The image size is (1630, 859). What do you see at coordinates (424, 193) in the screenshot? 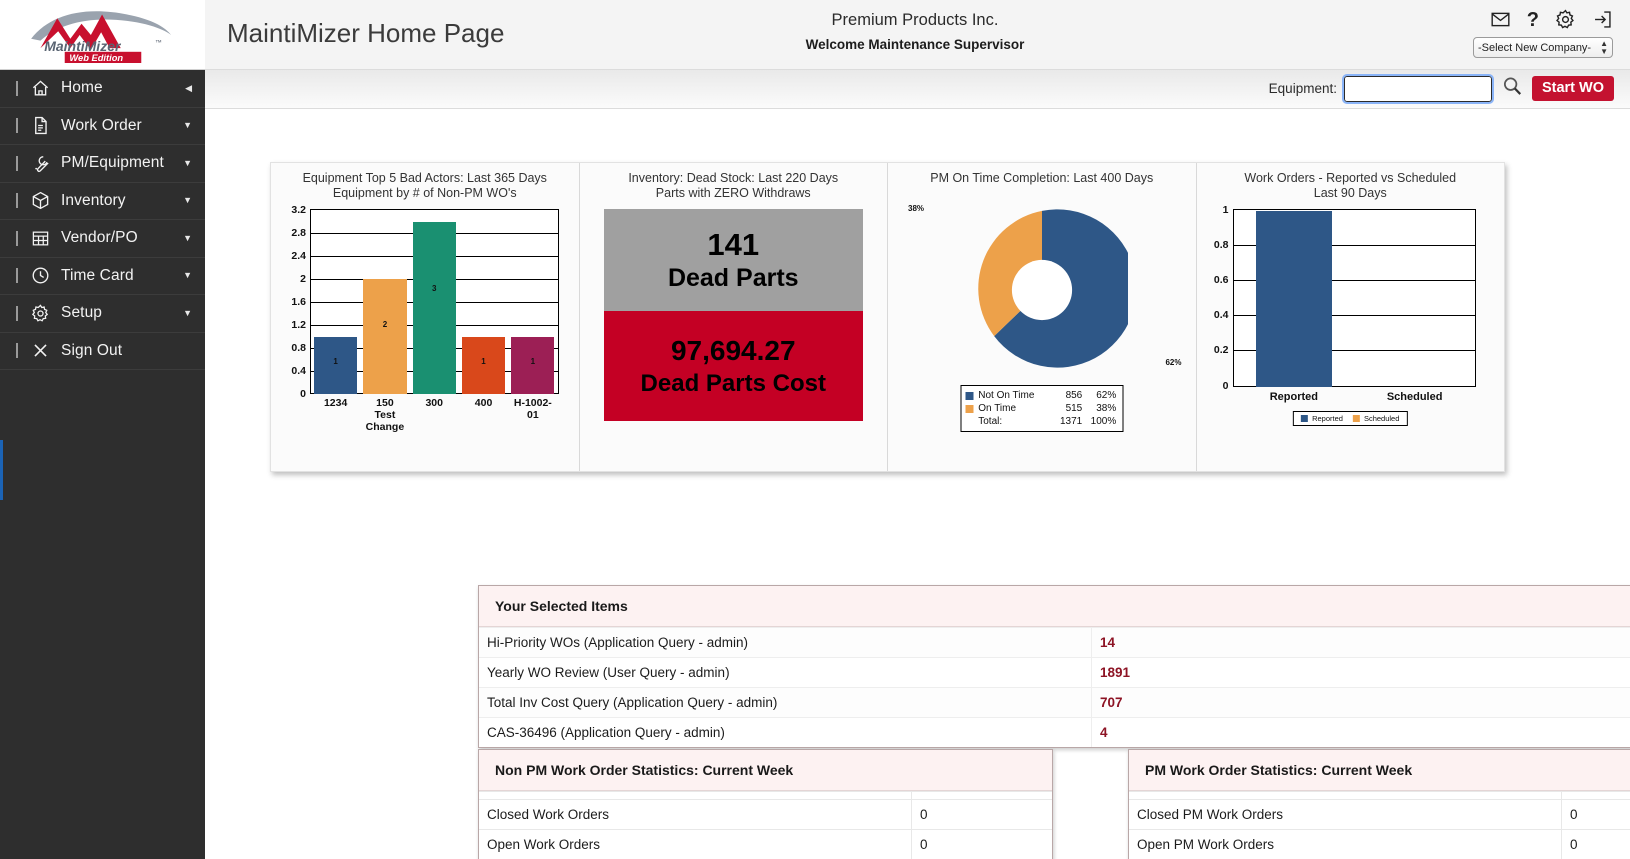
I see `chart-title-line2: Equipment by # of Non-PM WO's` at bounding box center [424, 193].